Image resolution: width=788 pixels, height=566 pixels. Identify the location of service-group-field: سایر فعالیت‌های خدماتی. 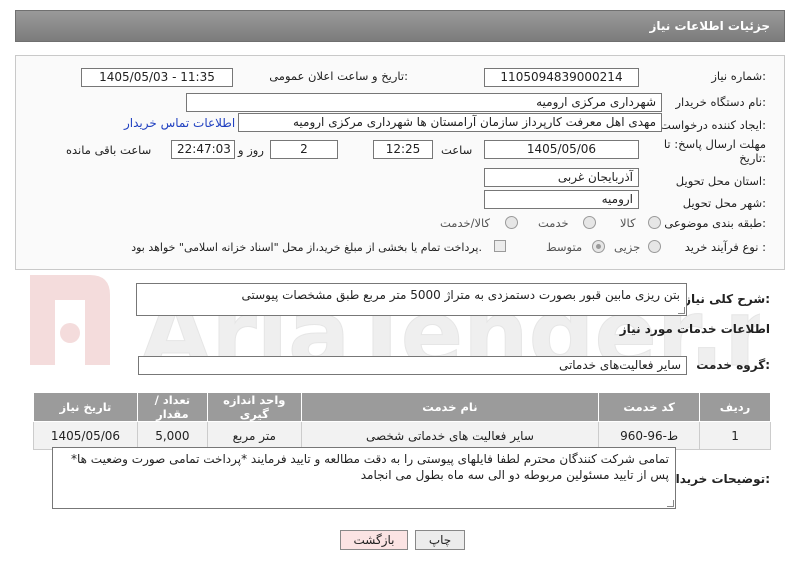
(412, 365).